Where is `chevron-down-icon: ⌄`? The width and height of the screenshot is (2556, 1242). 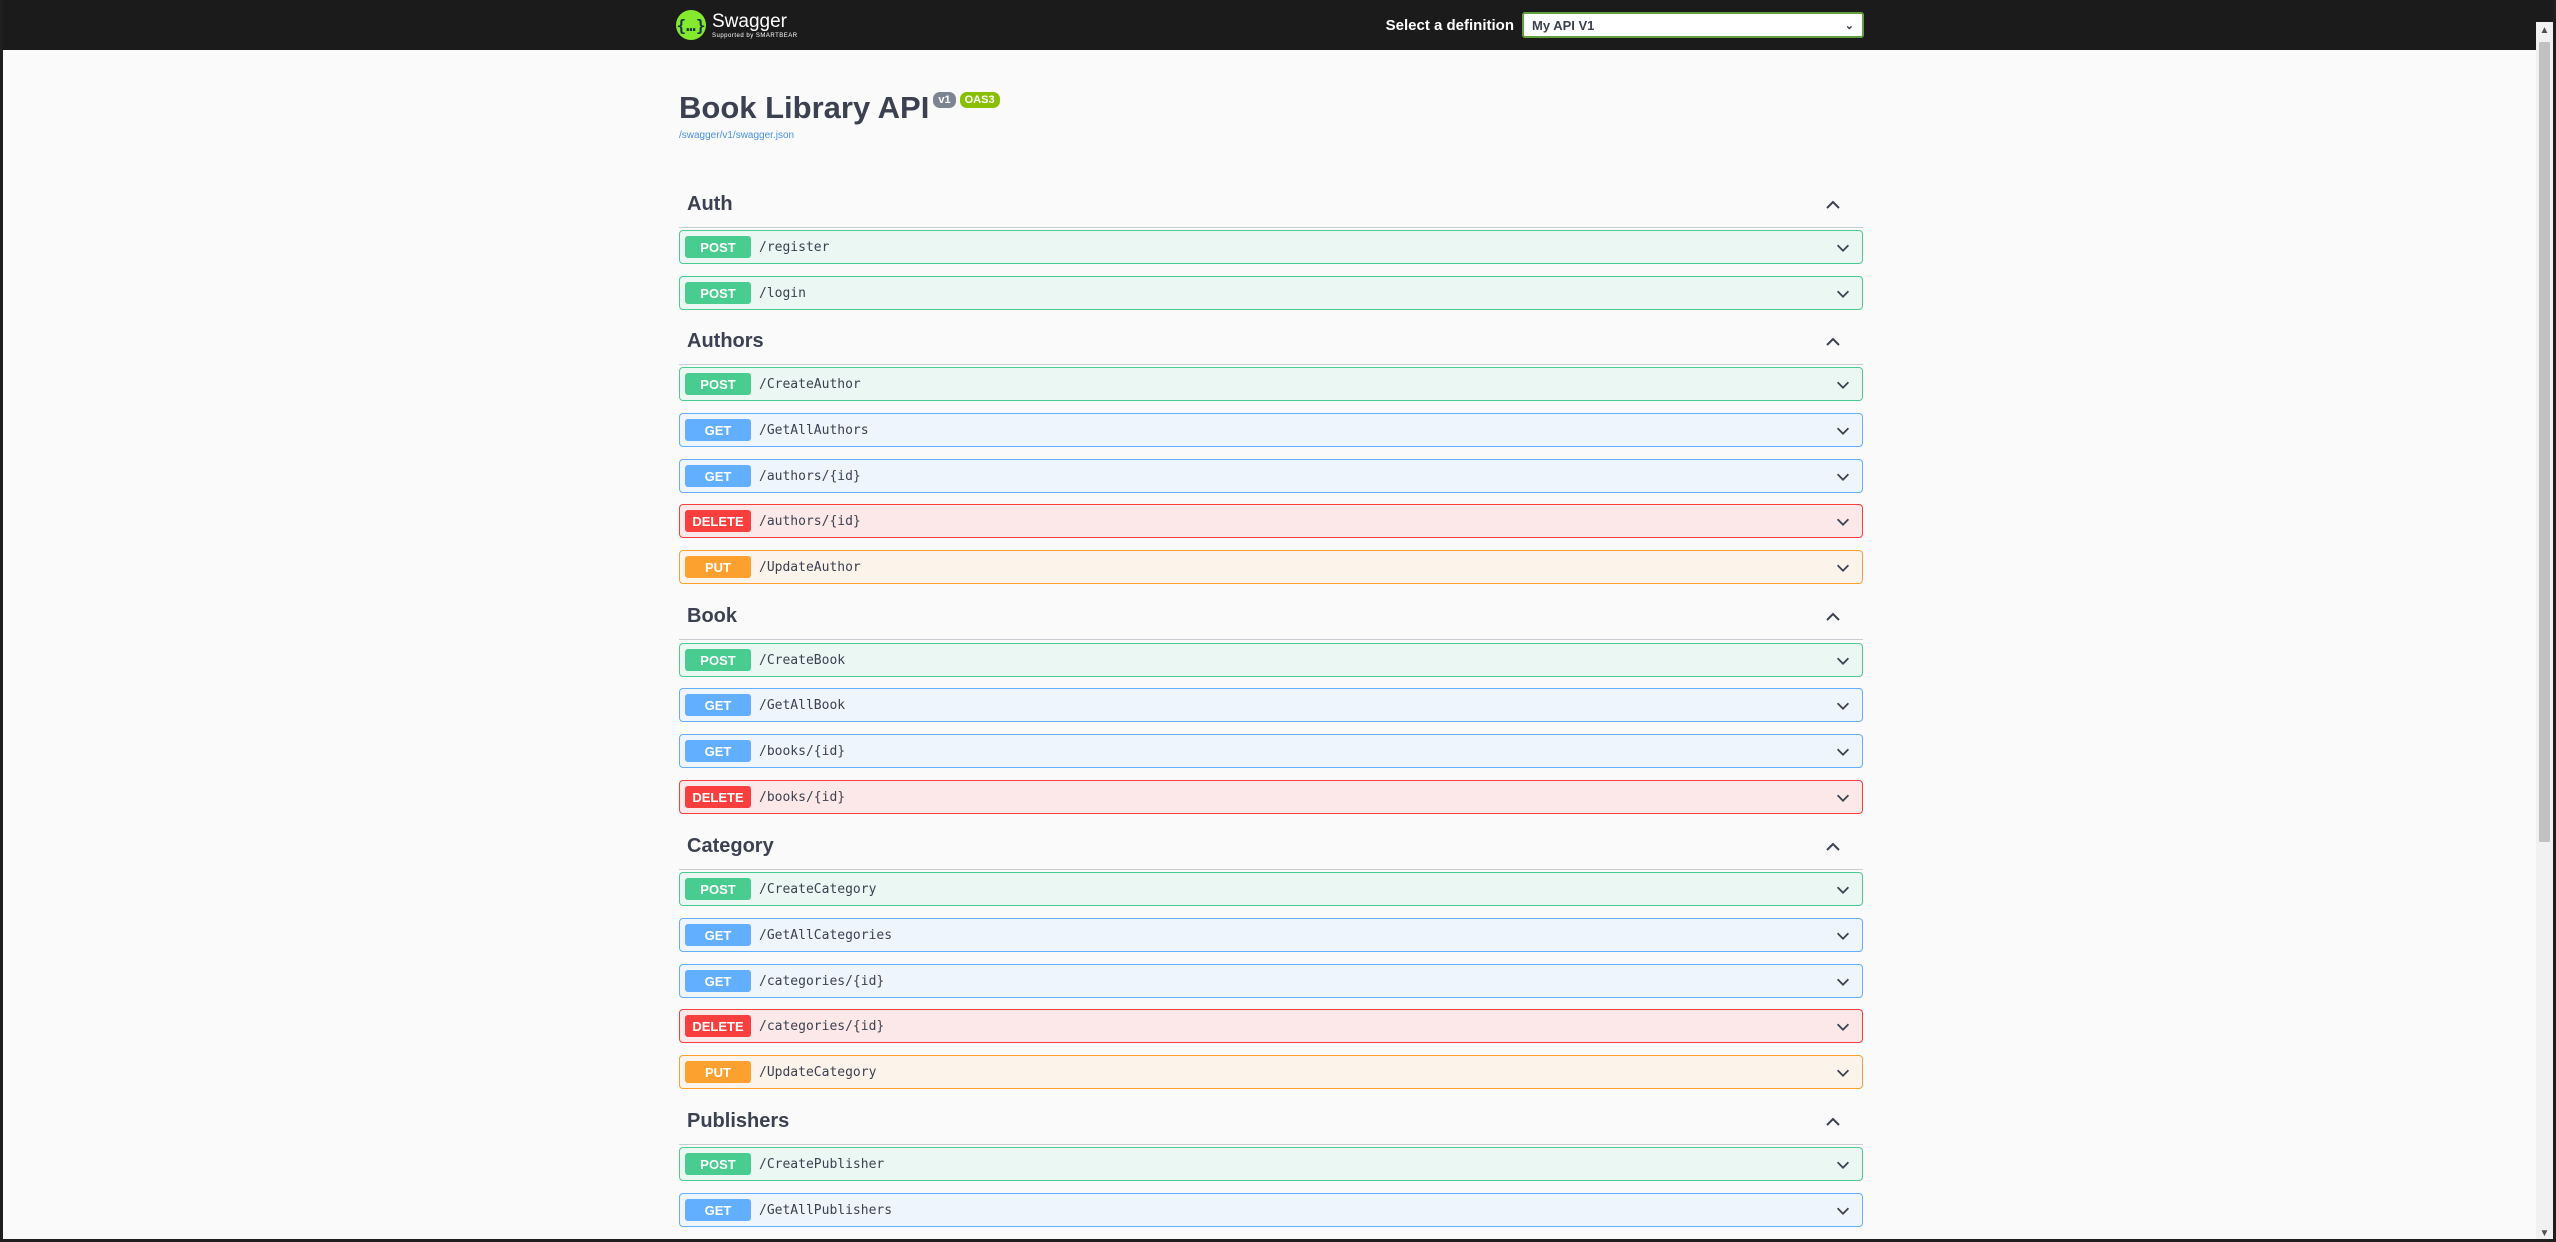
chevron-down-icon: ⌄ is located at coordinates (1849, 25).